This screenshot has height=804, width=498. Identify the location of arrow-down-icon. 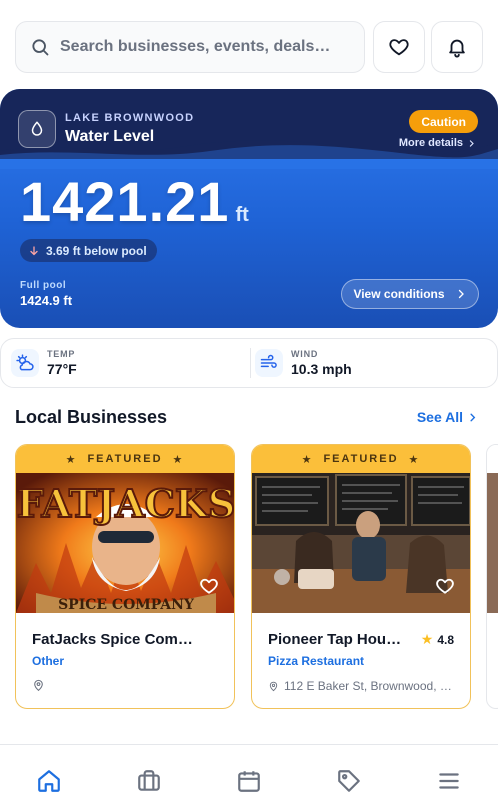
(34, 250).